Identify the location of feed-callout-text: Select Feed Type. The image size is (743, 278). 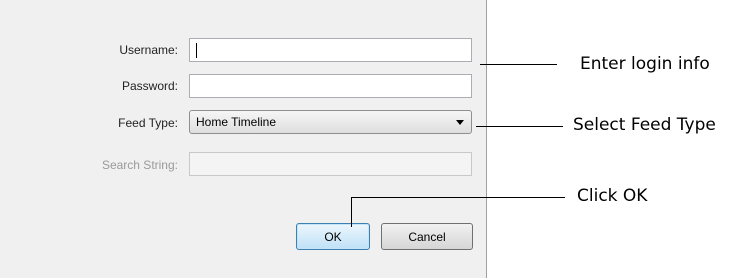
(644, 125).